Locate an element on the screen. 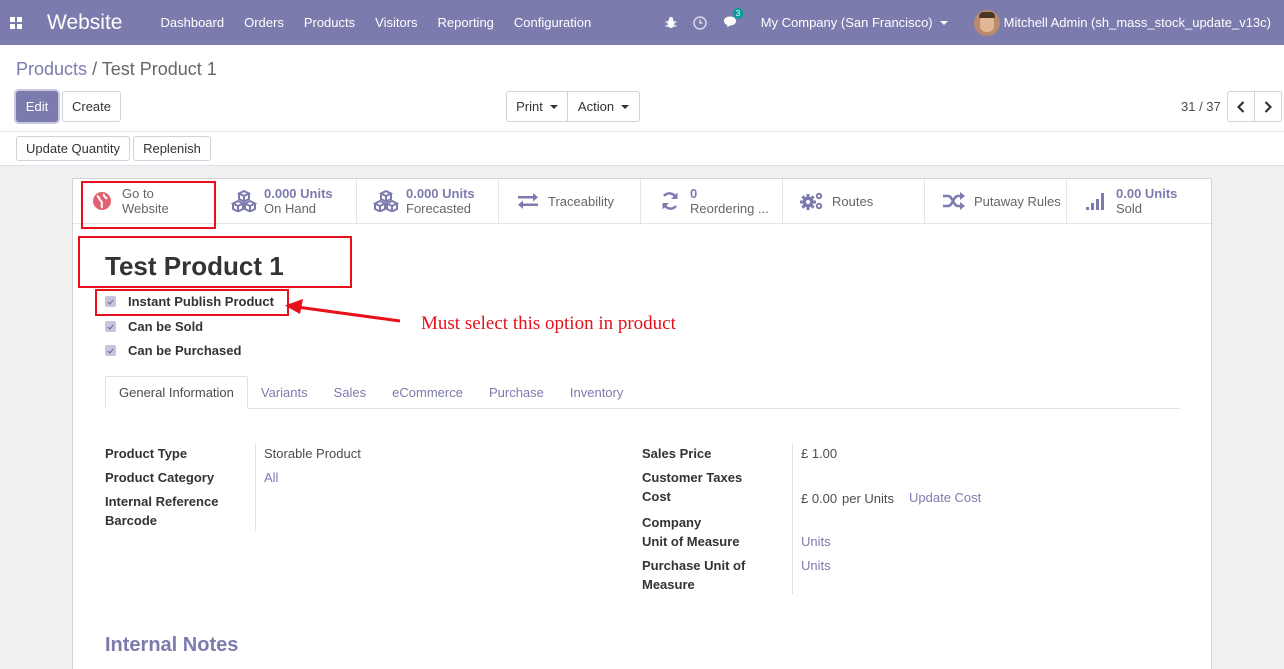 This screenshot has height=669, width=1284. divider is located at coordinates (642, 131).